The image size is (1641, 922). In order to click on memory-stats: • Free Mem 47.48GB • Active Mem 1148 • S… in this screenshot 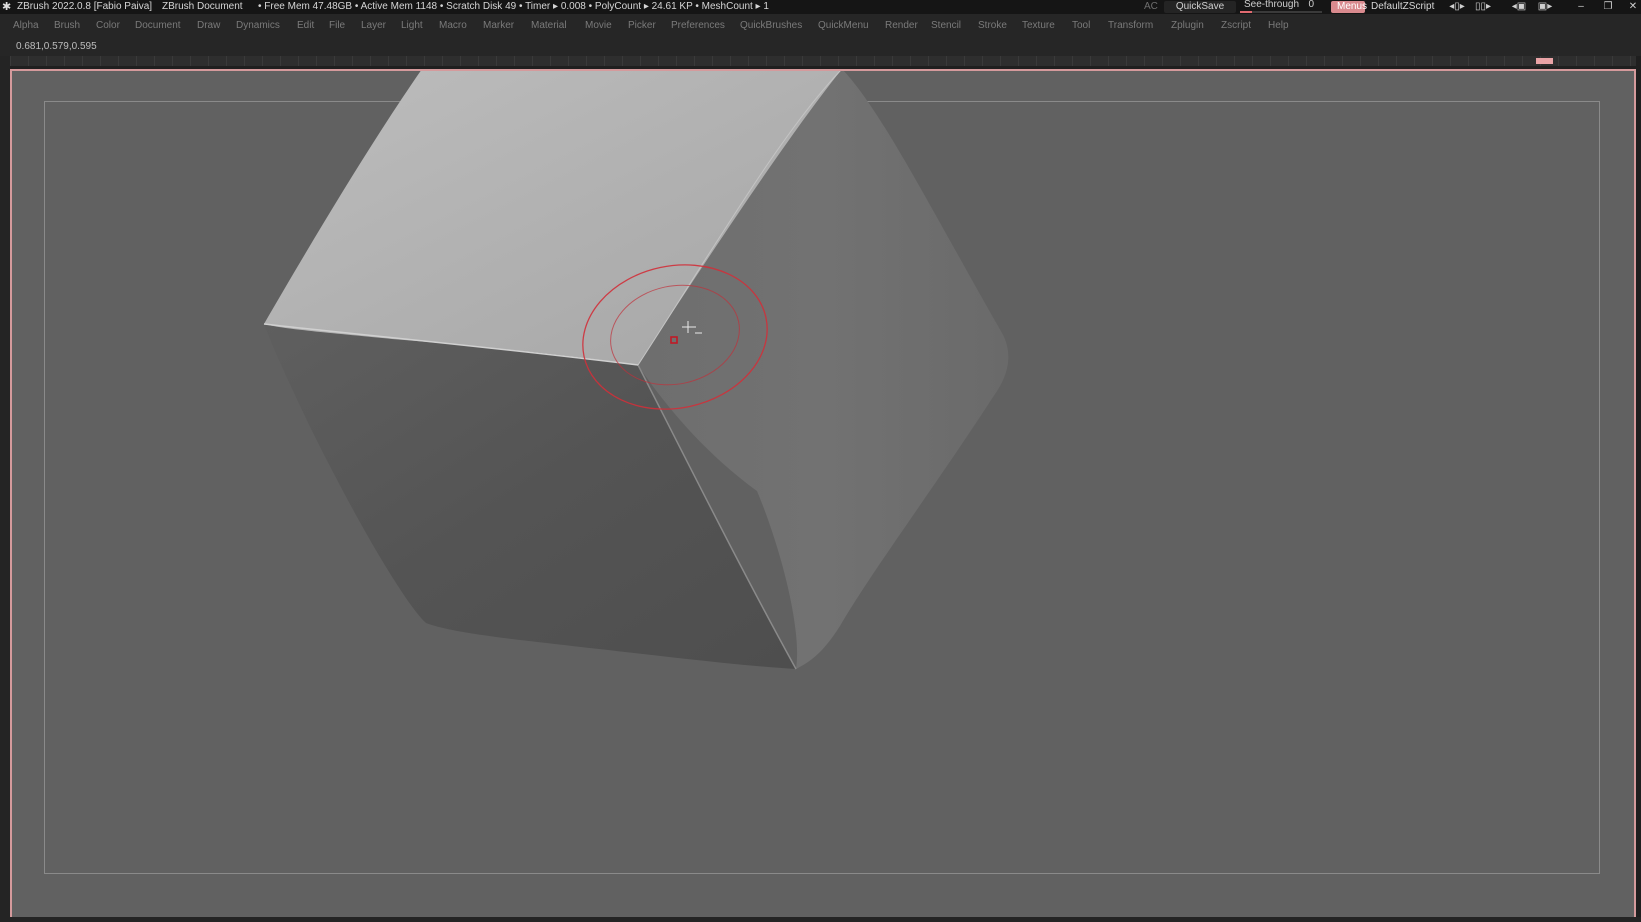, I will do `click(513, 6)`.